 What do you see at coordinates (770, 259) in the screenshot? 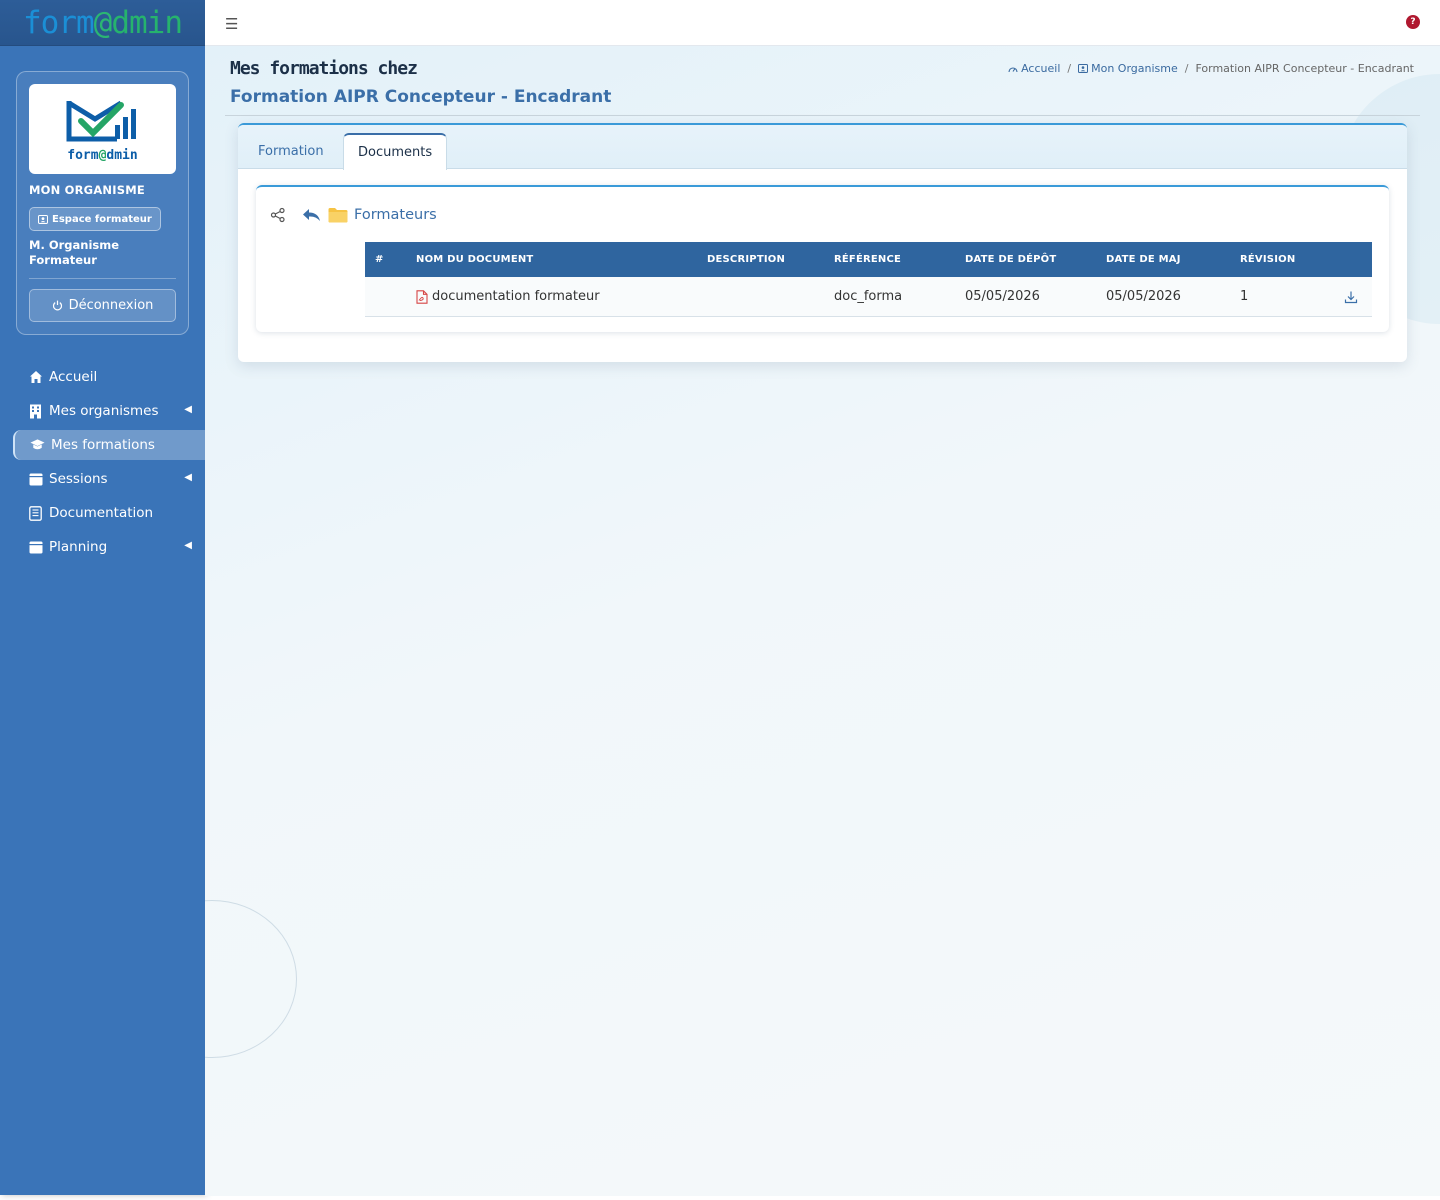
I see `column-header-description: DESCRIPTION` at bounding box center [770, 259].